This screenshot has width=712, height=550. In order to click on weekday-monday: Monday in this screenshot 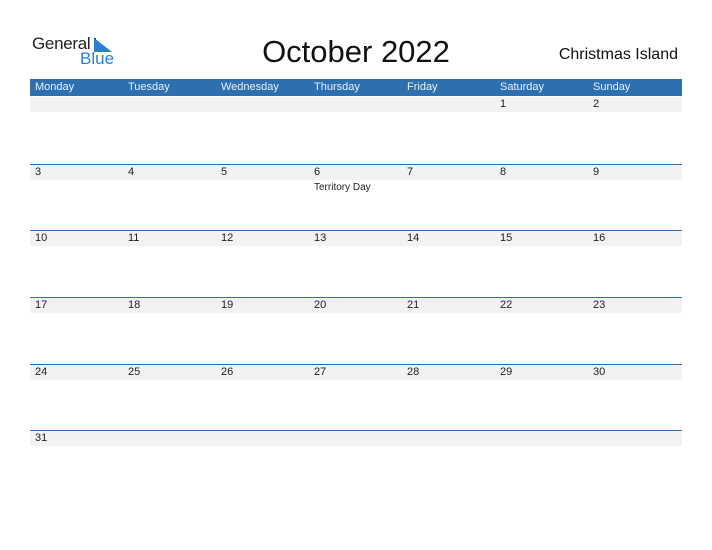, I will do `click(55, 87)`.